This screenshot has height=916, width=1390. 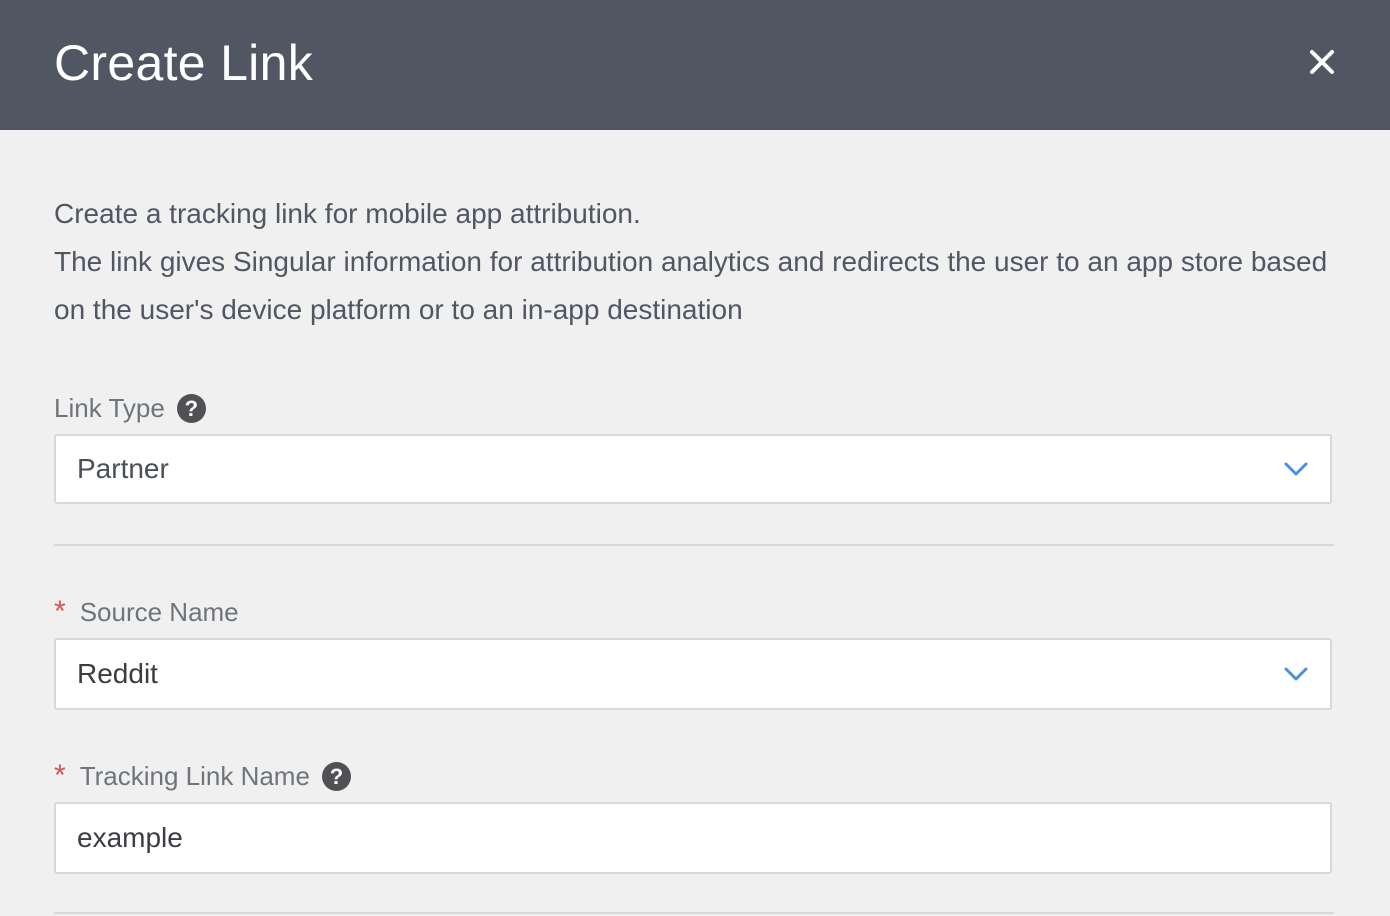 I want to click on tracking-link-name-label: Tracking Link Name, so click(x=194, y=776).